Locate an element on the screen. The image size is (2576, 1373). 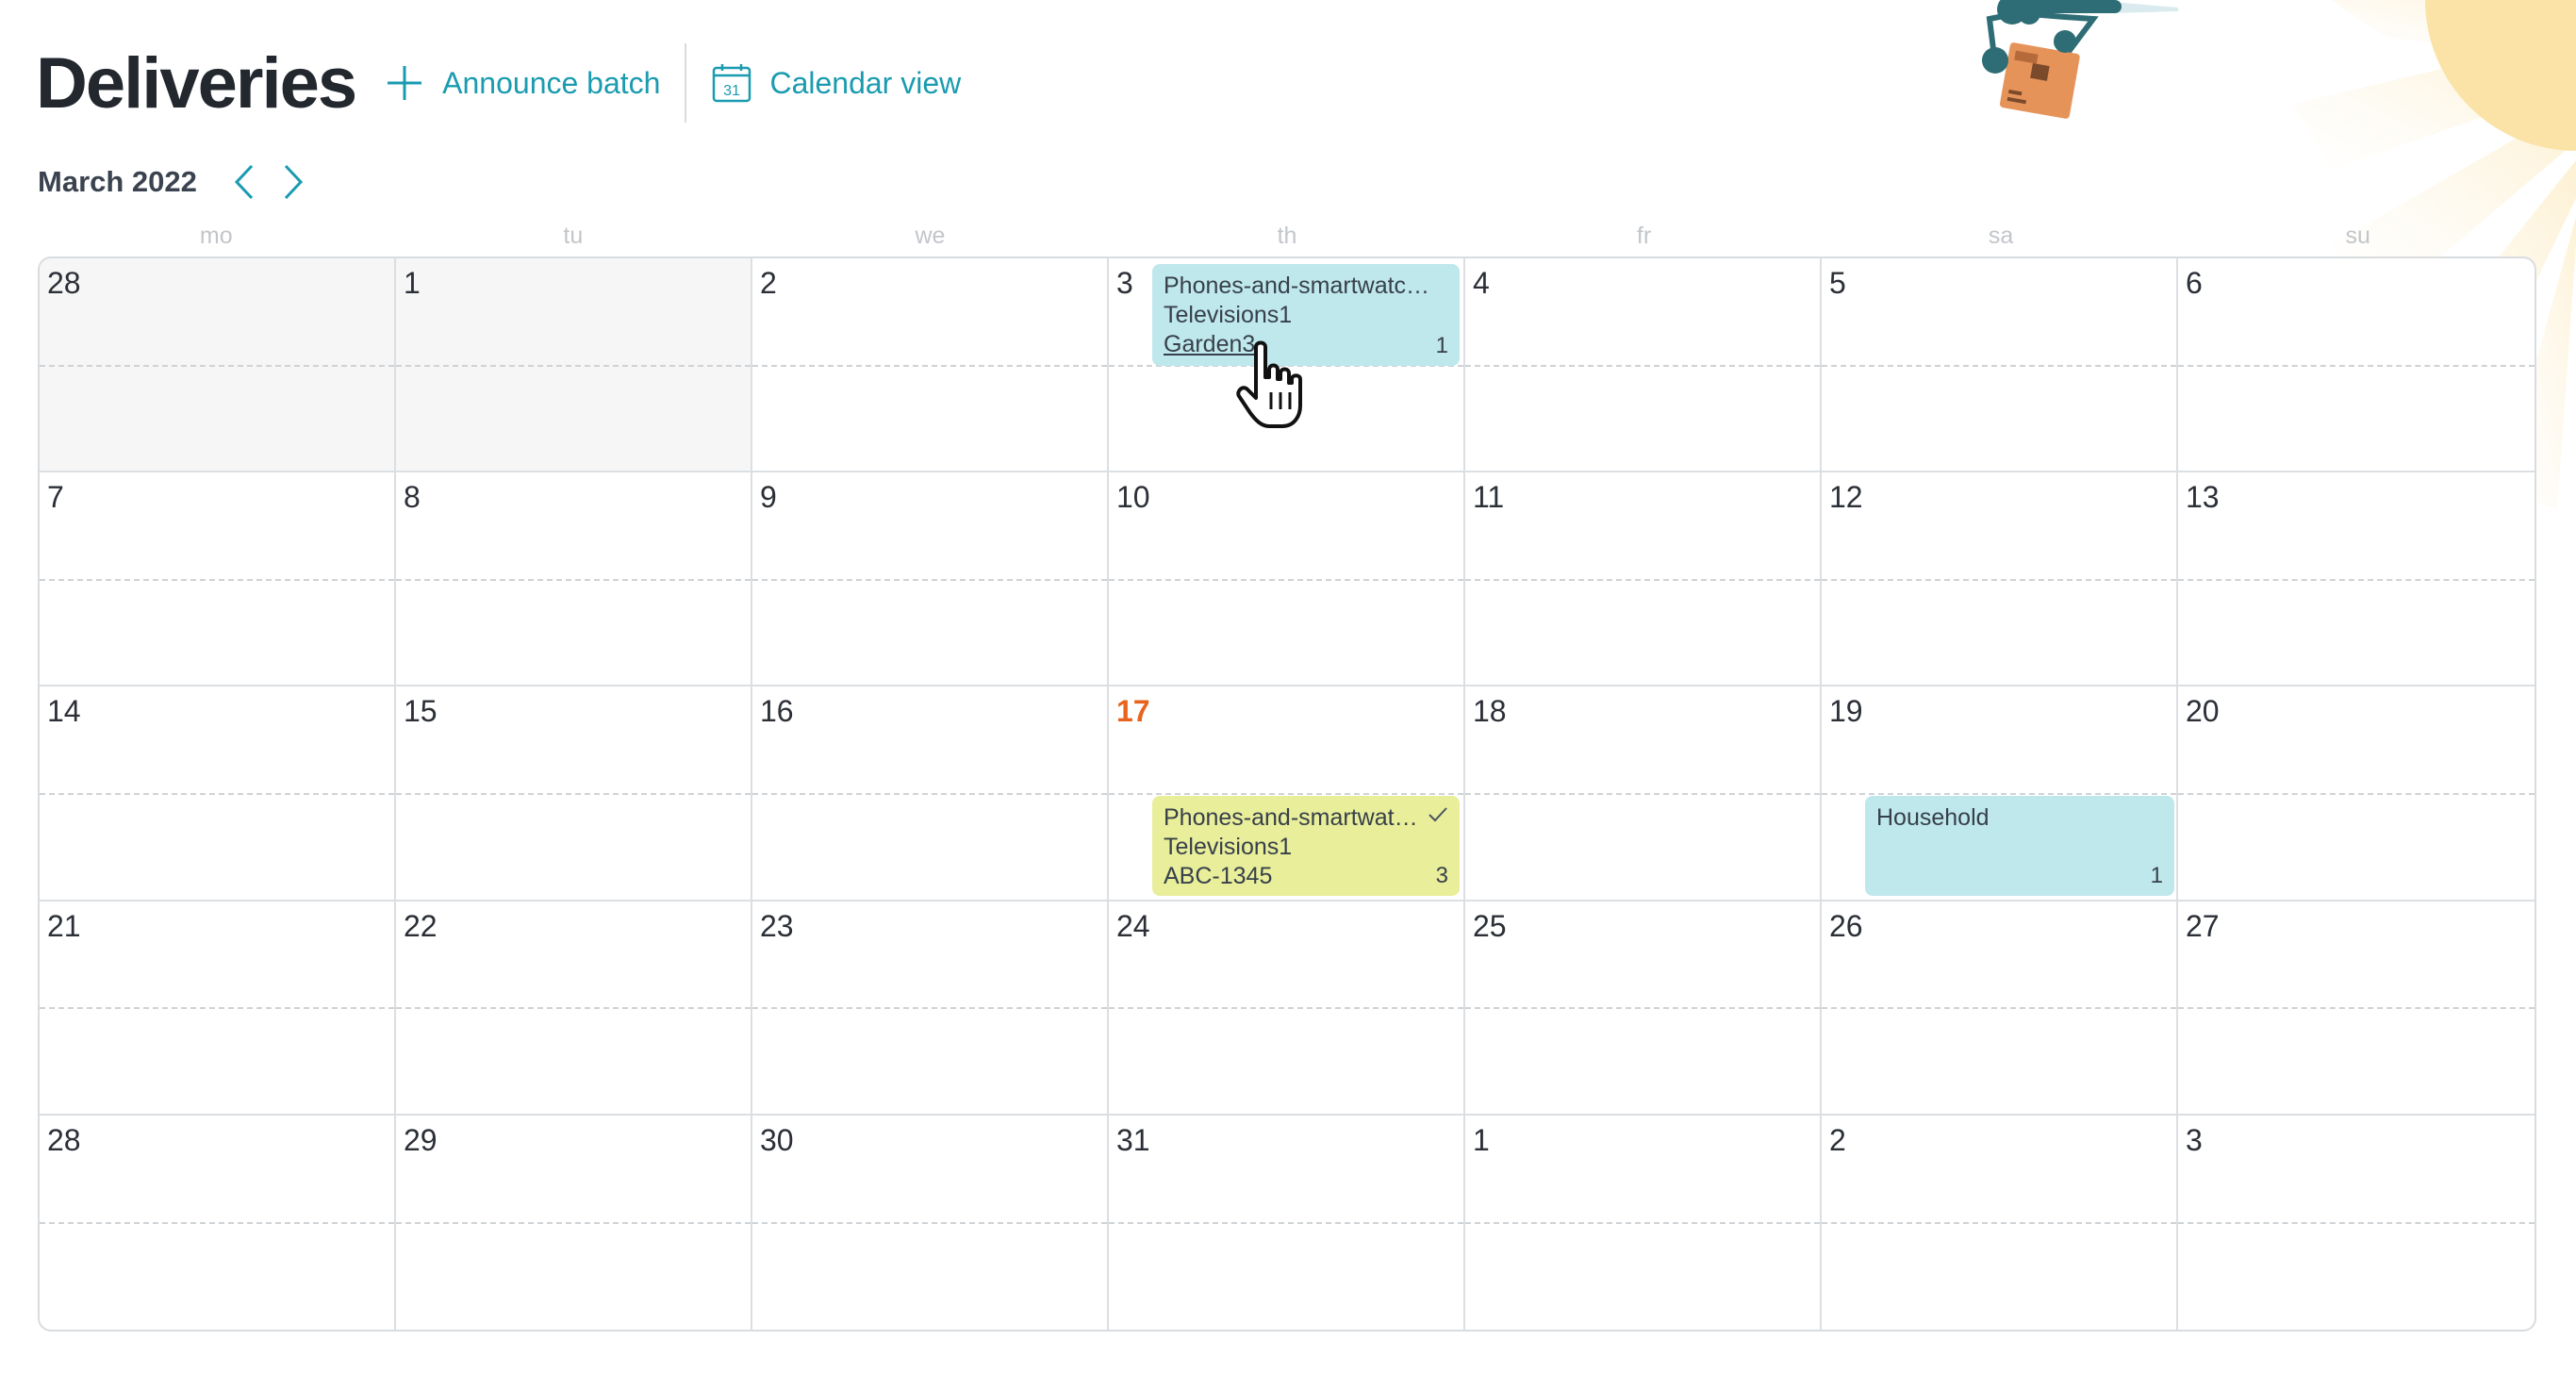
chevron-left-icon is located at coordinates (243, 182).